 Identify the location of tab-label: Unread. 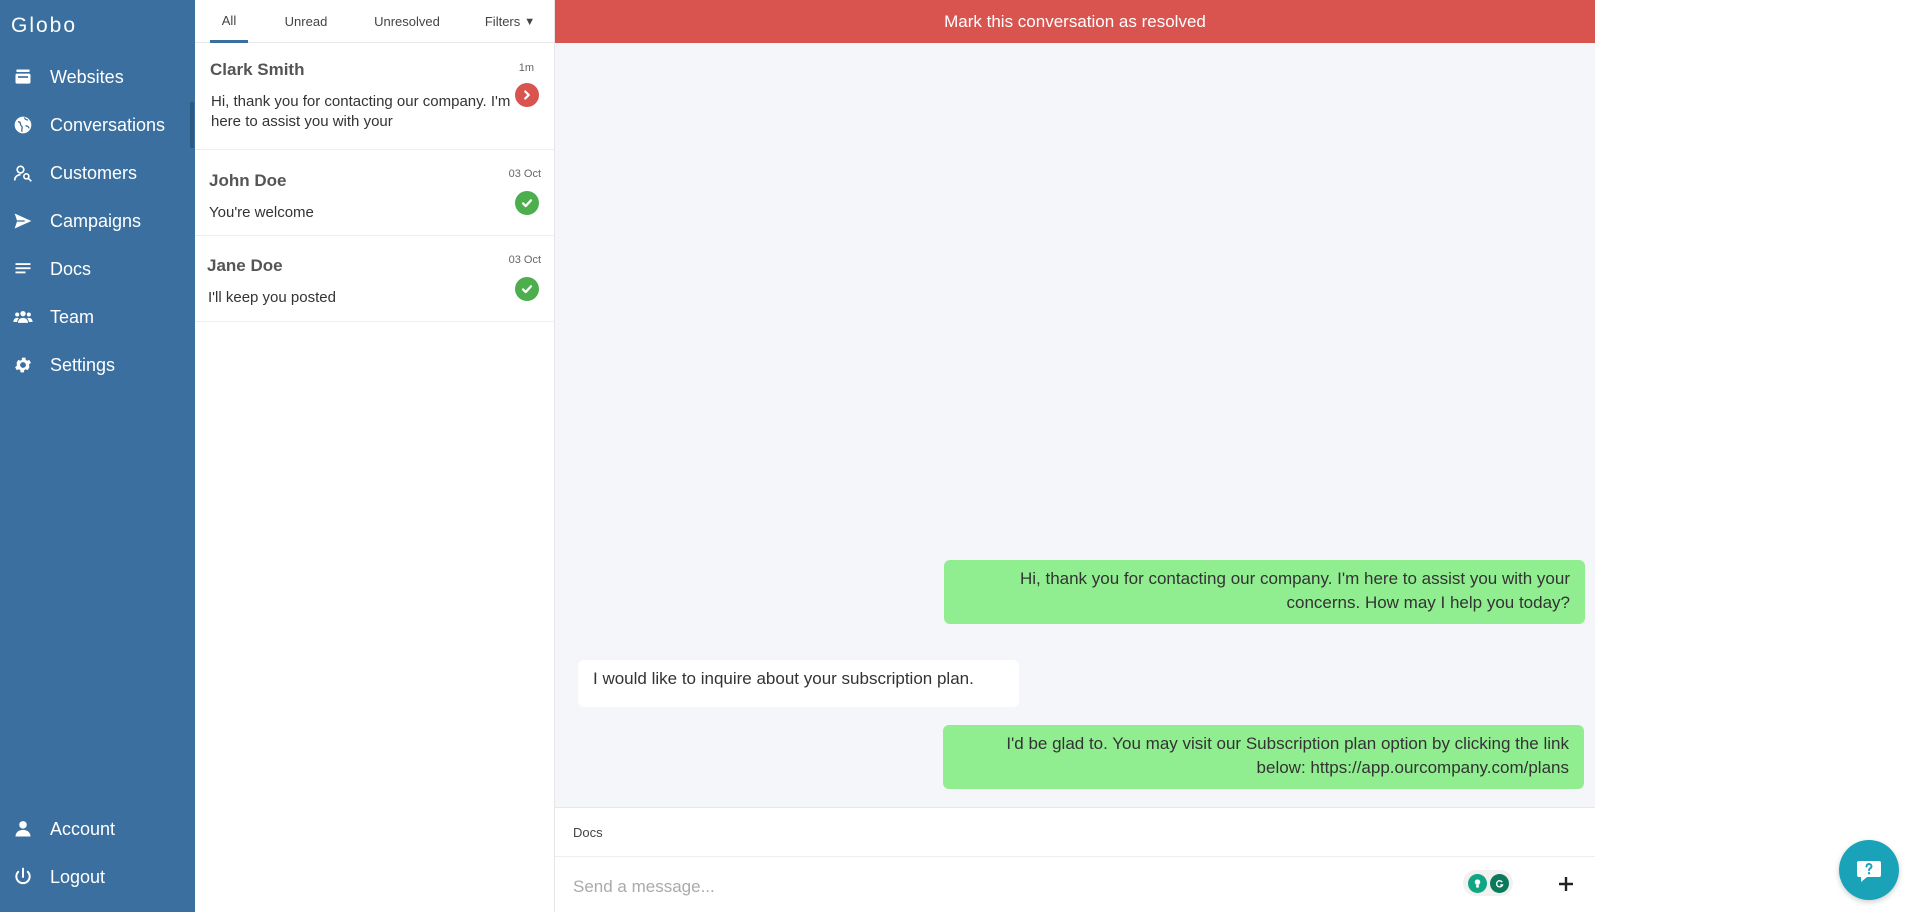
(306, 21).